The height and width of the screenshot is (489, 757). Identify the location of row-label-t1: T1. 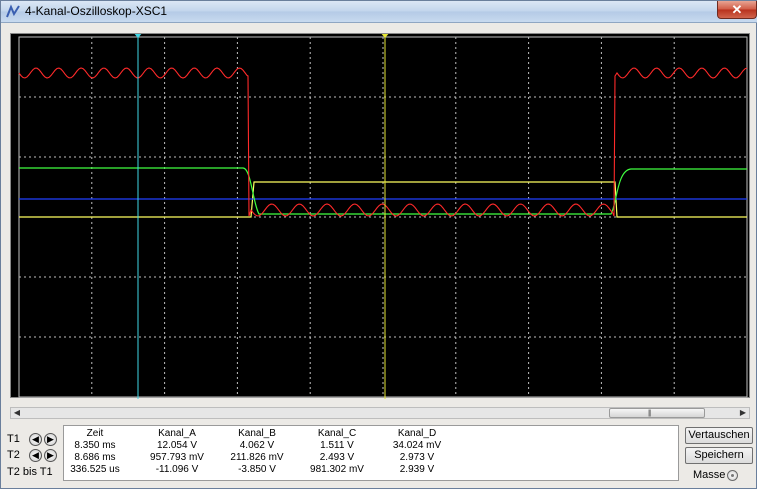
(13, 439).